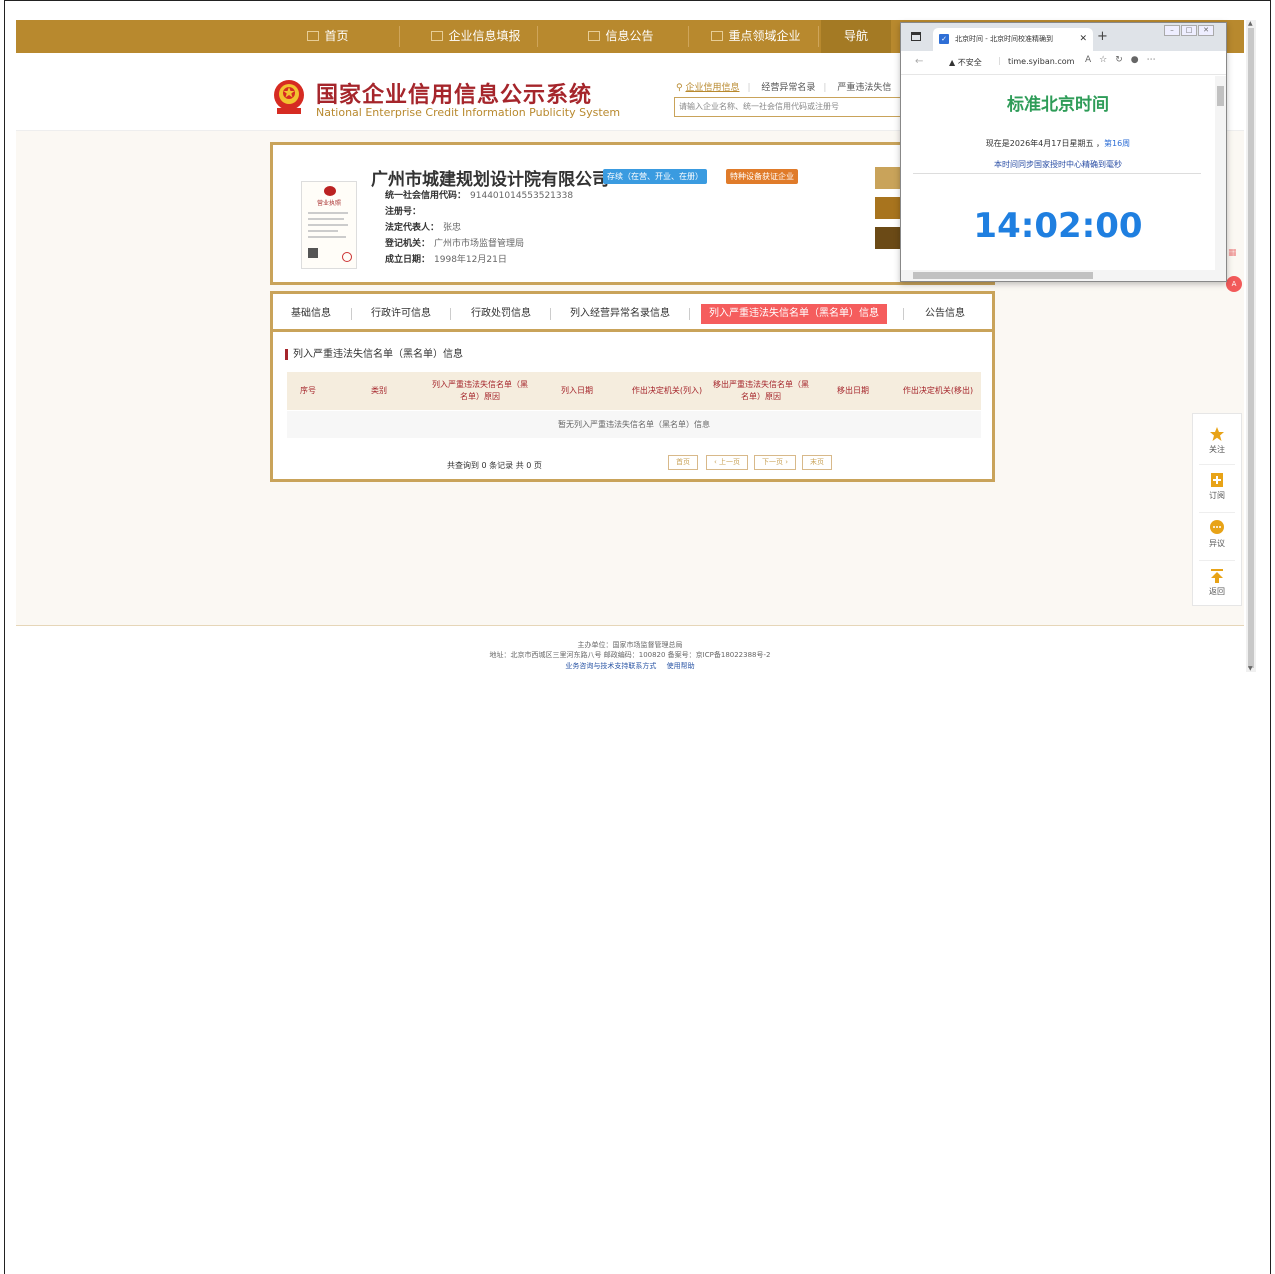 The height and width of the screenshot is (1274, 1275). Describe the element at coordinates (916, 36) in the screenshot. I see `tab-actions-icon` at that location.